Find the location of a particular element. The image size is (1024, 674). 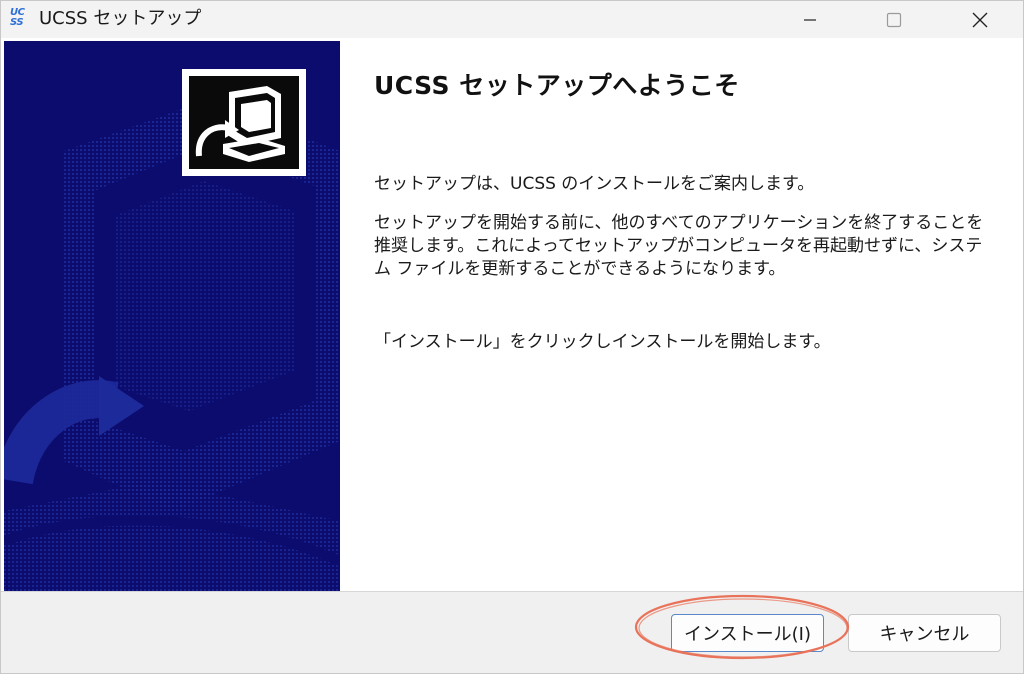

installer-logo-box is located at coordinates (244, 122).